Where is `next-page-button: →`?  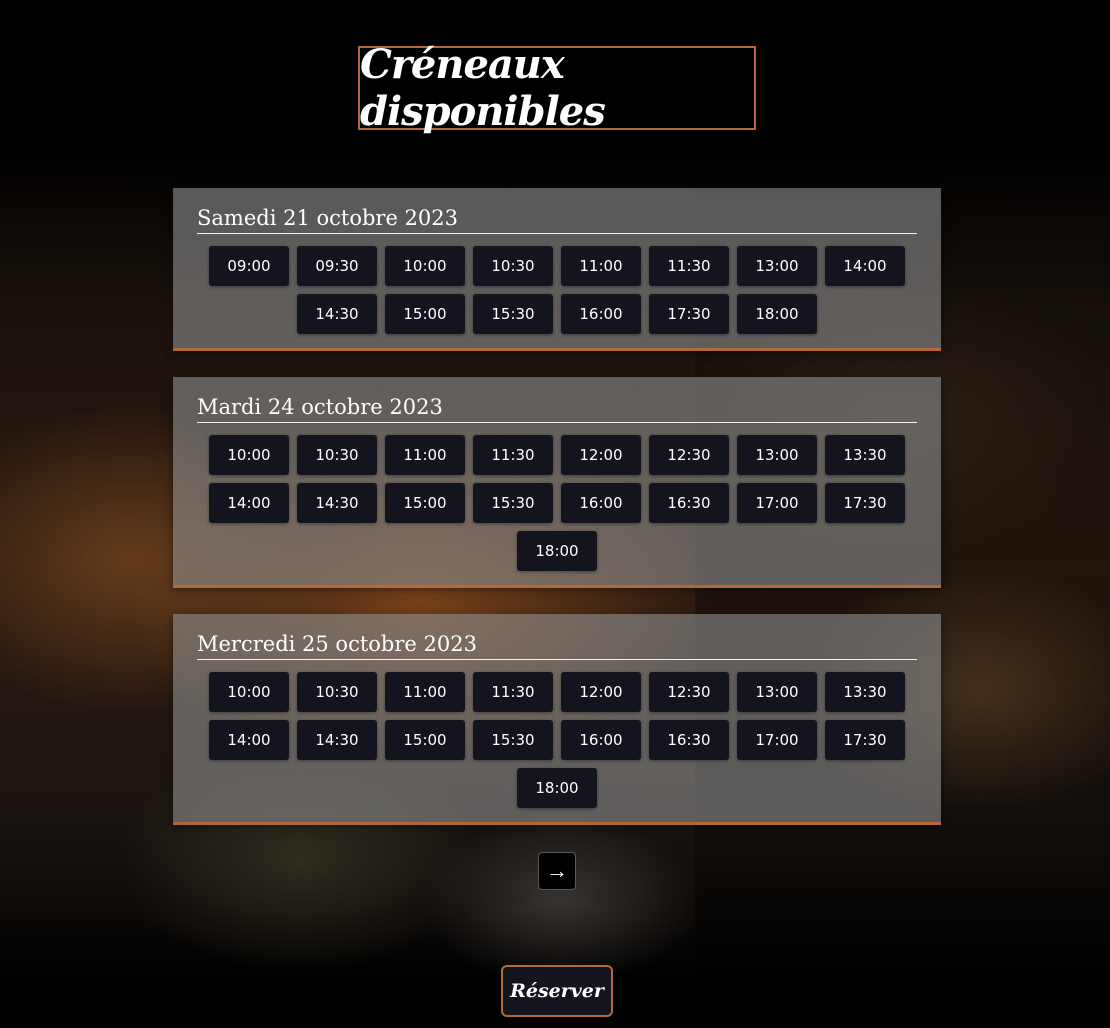 next-page-button: → is located at coordinates (557, 871).